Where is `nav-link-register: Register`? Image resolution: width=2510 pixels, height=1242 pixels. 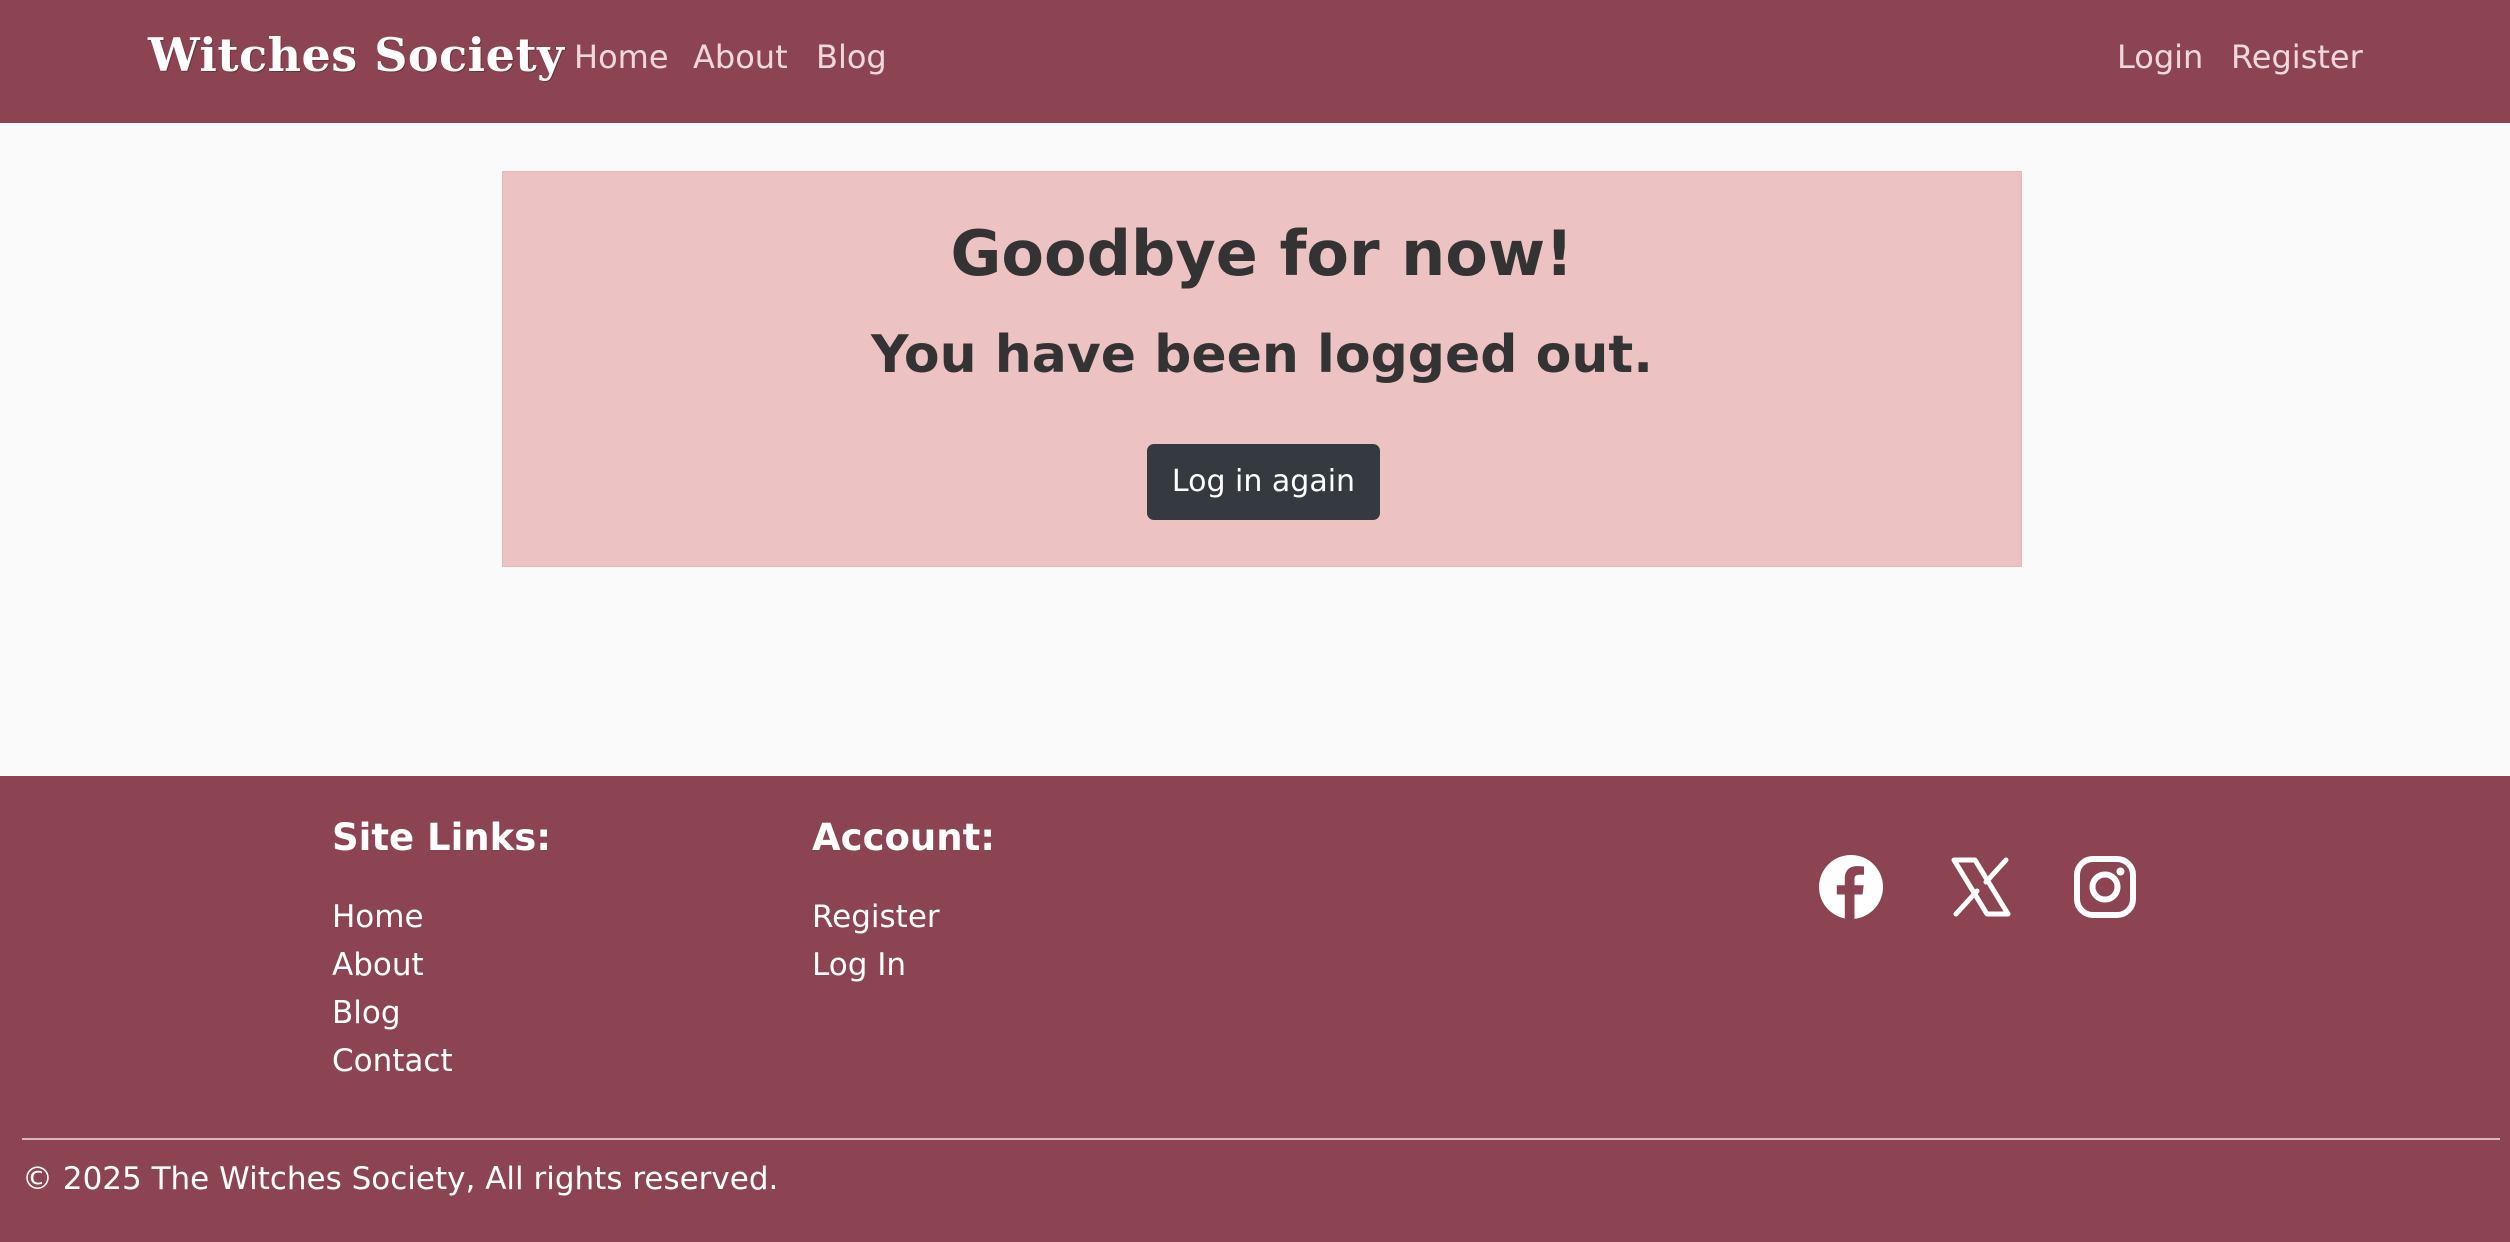
nav-link-register: Register is located at coordinates (2297, 57).